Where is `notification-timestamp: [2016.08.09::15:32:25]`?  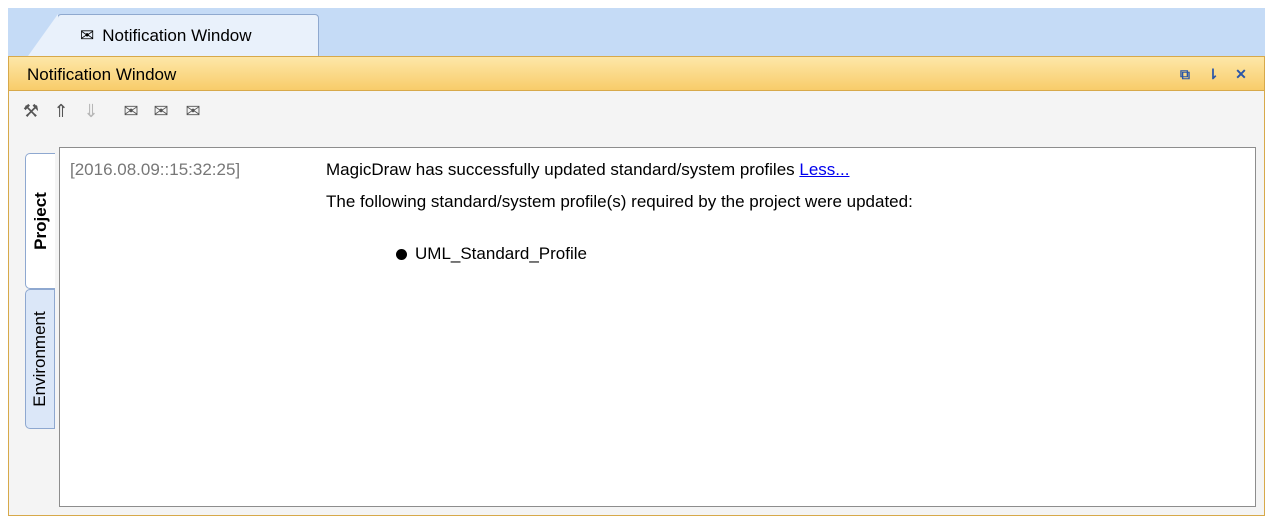
notification-timestamp: [2016.08.09::15:32:25] is located at coordinates (155, 169).